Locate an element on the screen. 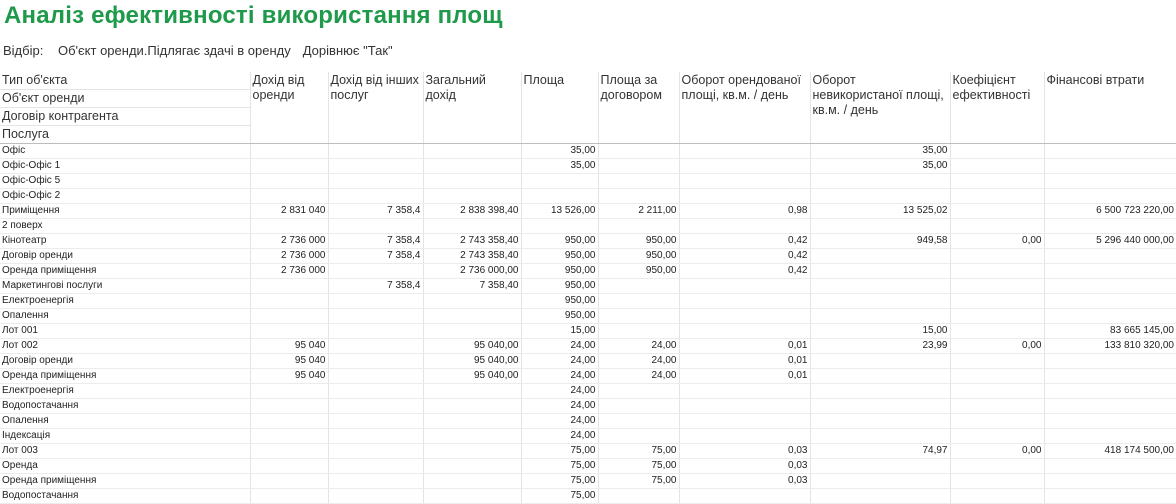 The image size is (1176, 504). row-label: Індексація is located at coordinates (125, 436).